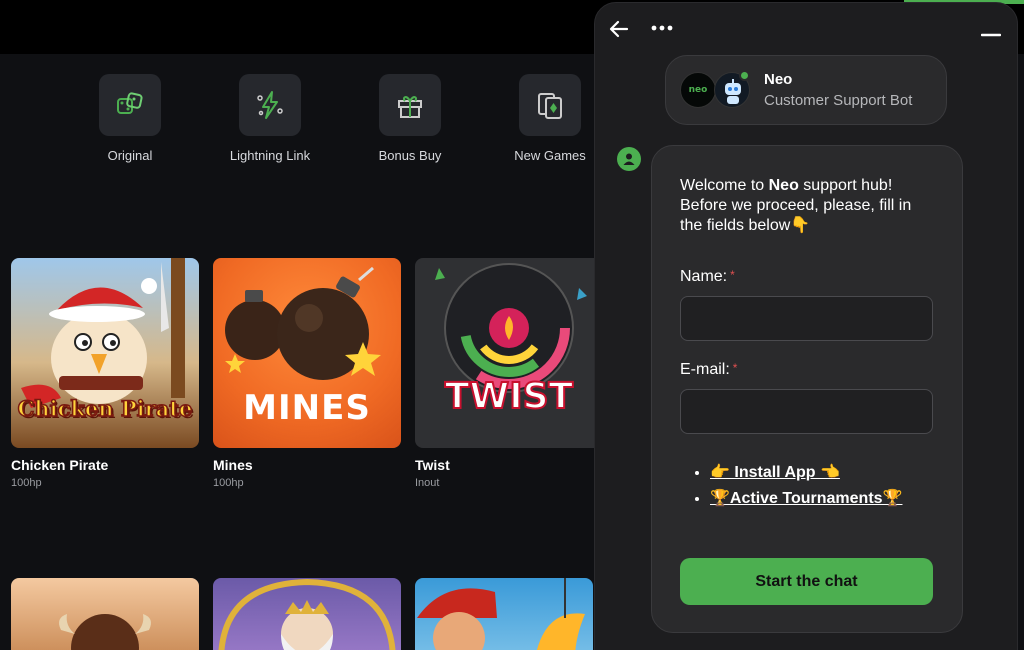  Describe the element at coordinates (806, 411) in the screenshot. I see `email-input` at that location.